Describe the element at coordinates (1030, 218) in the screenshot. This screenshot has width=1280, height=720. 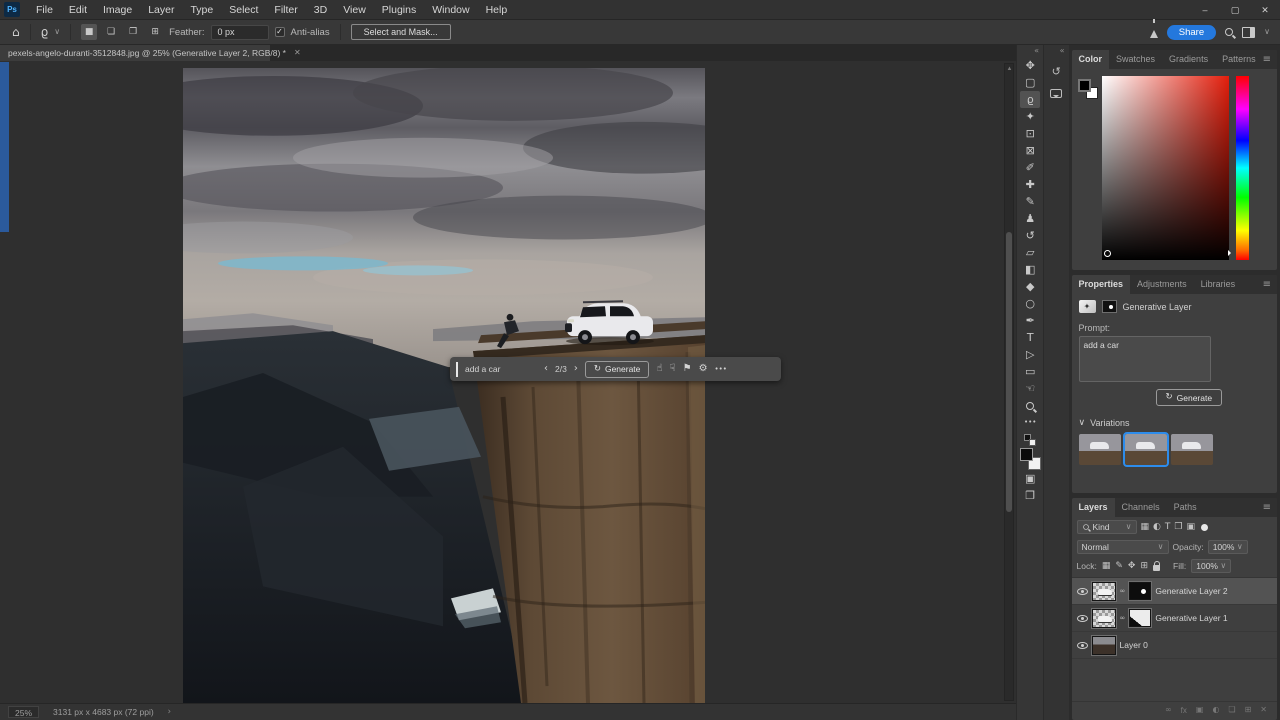
I see `clone-stamp-tool: ♟` at that location.